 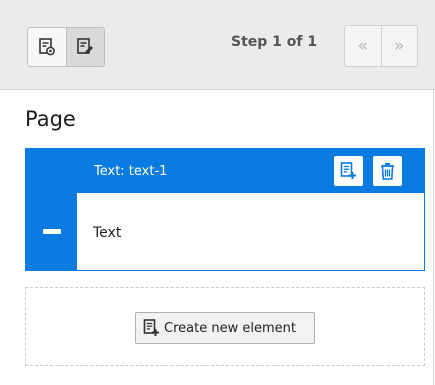 What do you see at coordinates (274, 42) in the screenshot?
I see `step-indicator: Step 1 of 1` at bounding box center [274, 42].